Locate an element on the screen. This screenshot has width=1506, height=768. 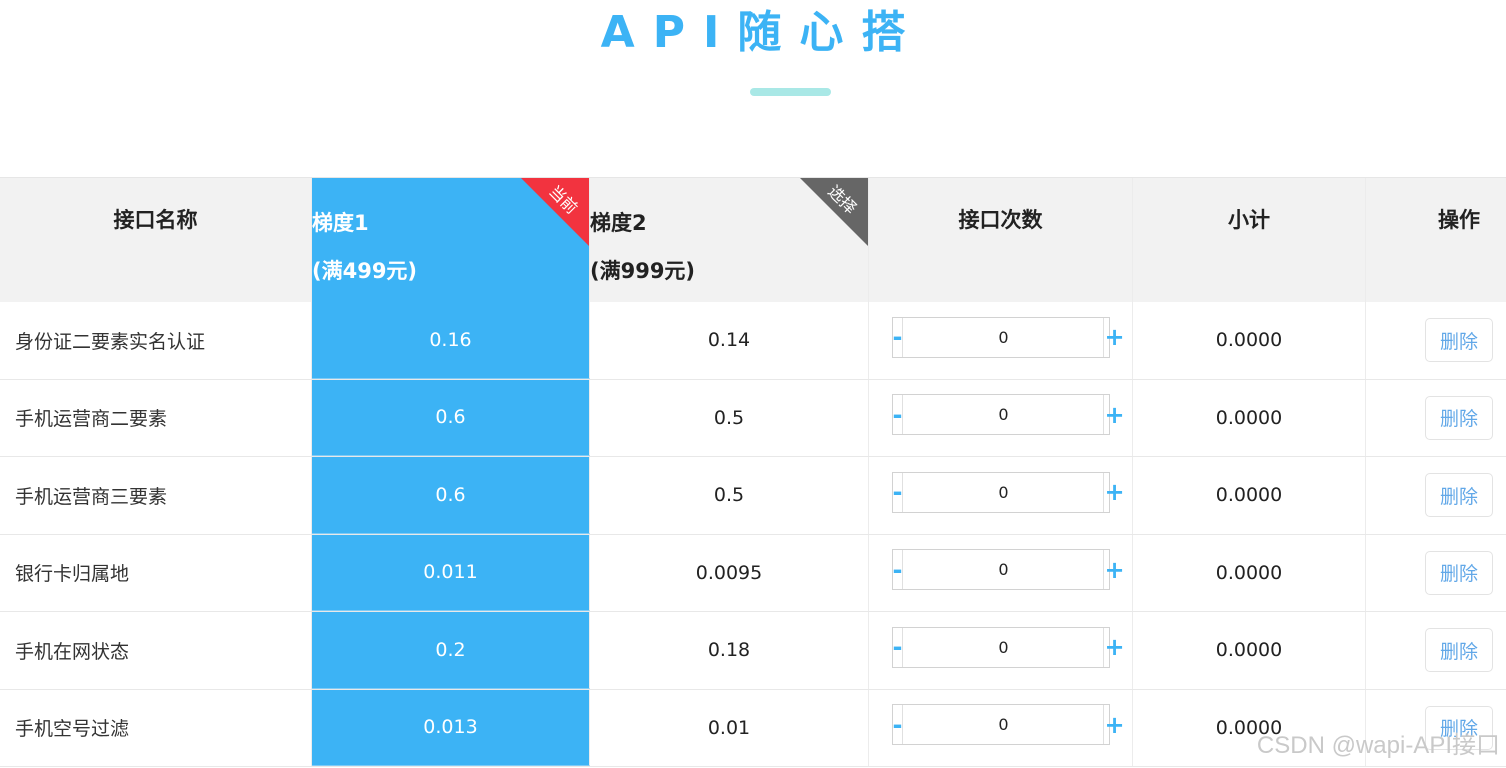
tier2-price: 0.14 is located at coordinates (729, 340).